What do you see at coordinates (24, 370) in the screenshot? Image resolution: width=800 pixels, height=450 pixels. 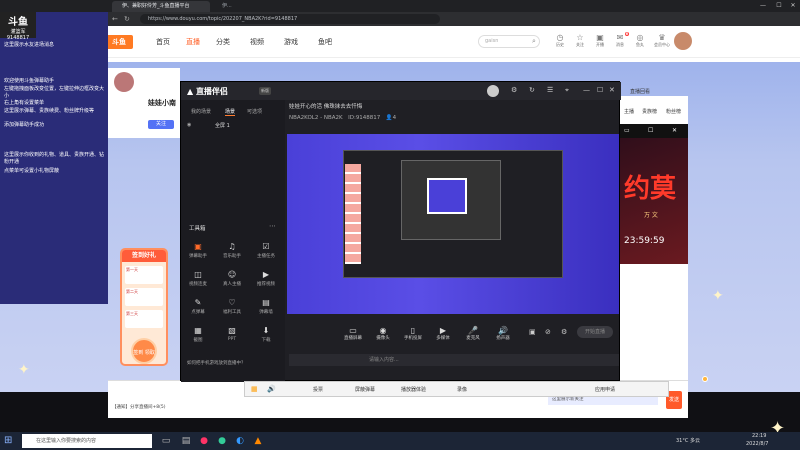 I see `star-icon: ✦` at bounding box center [24, 370].